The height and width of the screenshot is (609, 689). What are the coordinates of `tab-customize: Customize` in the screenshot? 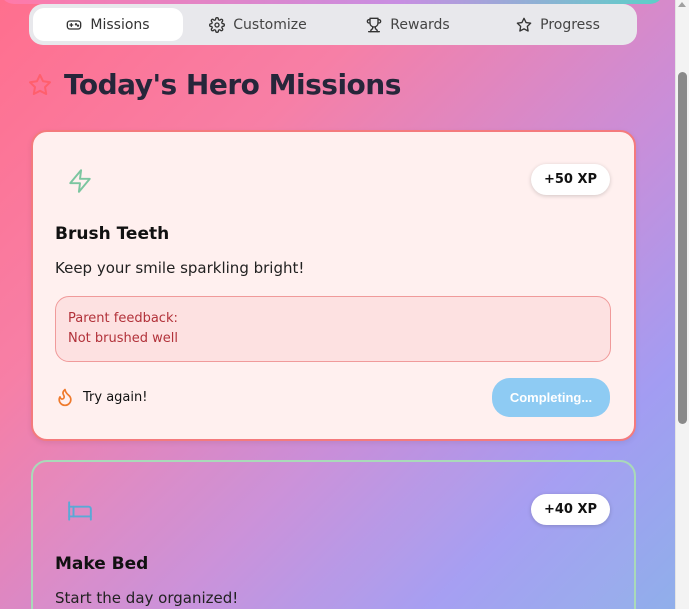 It's located at (258, 24).